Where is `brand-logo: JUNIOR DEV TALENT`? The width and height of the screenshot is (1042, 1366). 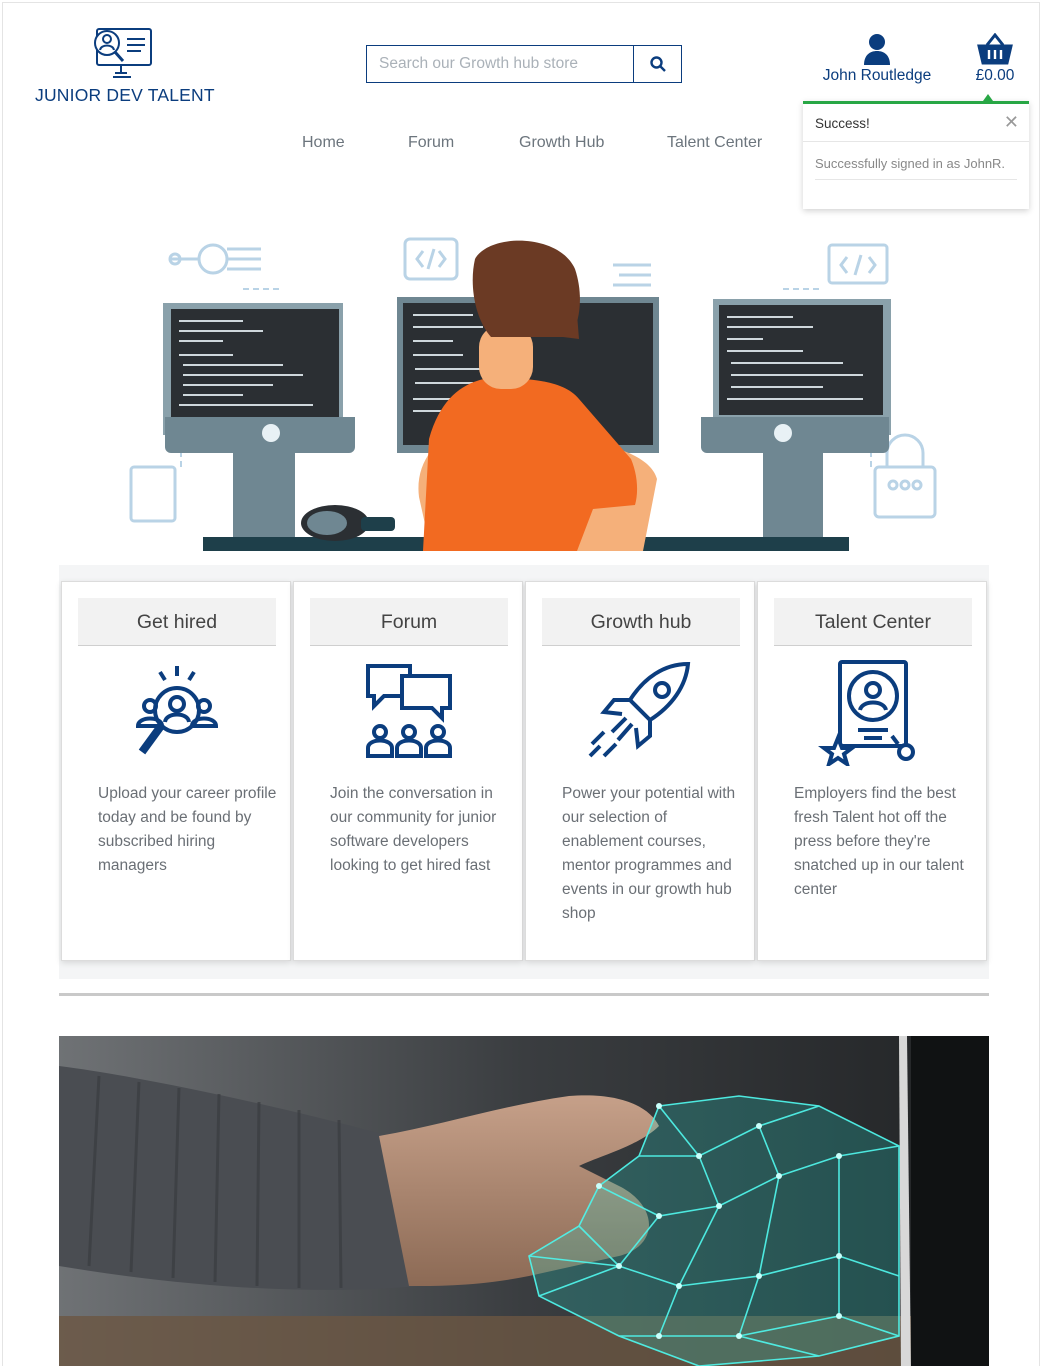 brand-logo: JUNIOR DEV TALENT is located at coordinates (125, 67).